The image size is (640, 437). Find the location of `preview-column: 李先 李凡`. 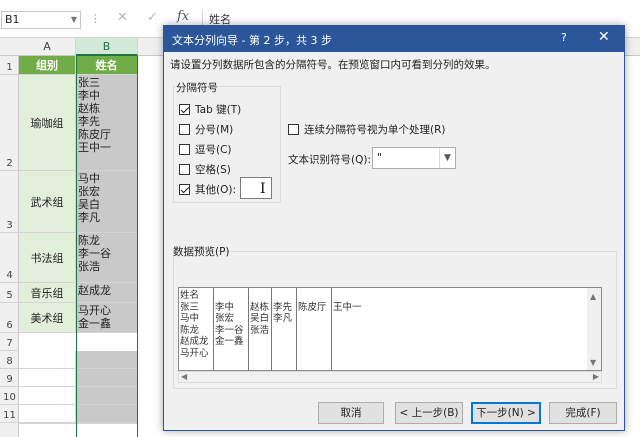

preview-column: 李先 李凡 is located at coordinates (284, 329).